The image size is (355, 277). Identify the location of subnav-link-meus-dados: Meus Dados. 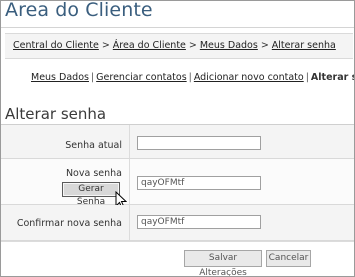
(60, 77).